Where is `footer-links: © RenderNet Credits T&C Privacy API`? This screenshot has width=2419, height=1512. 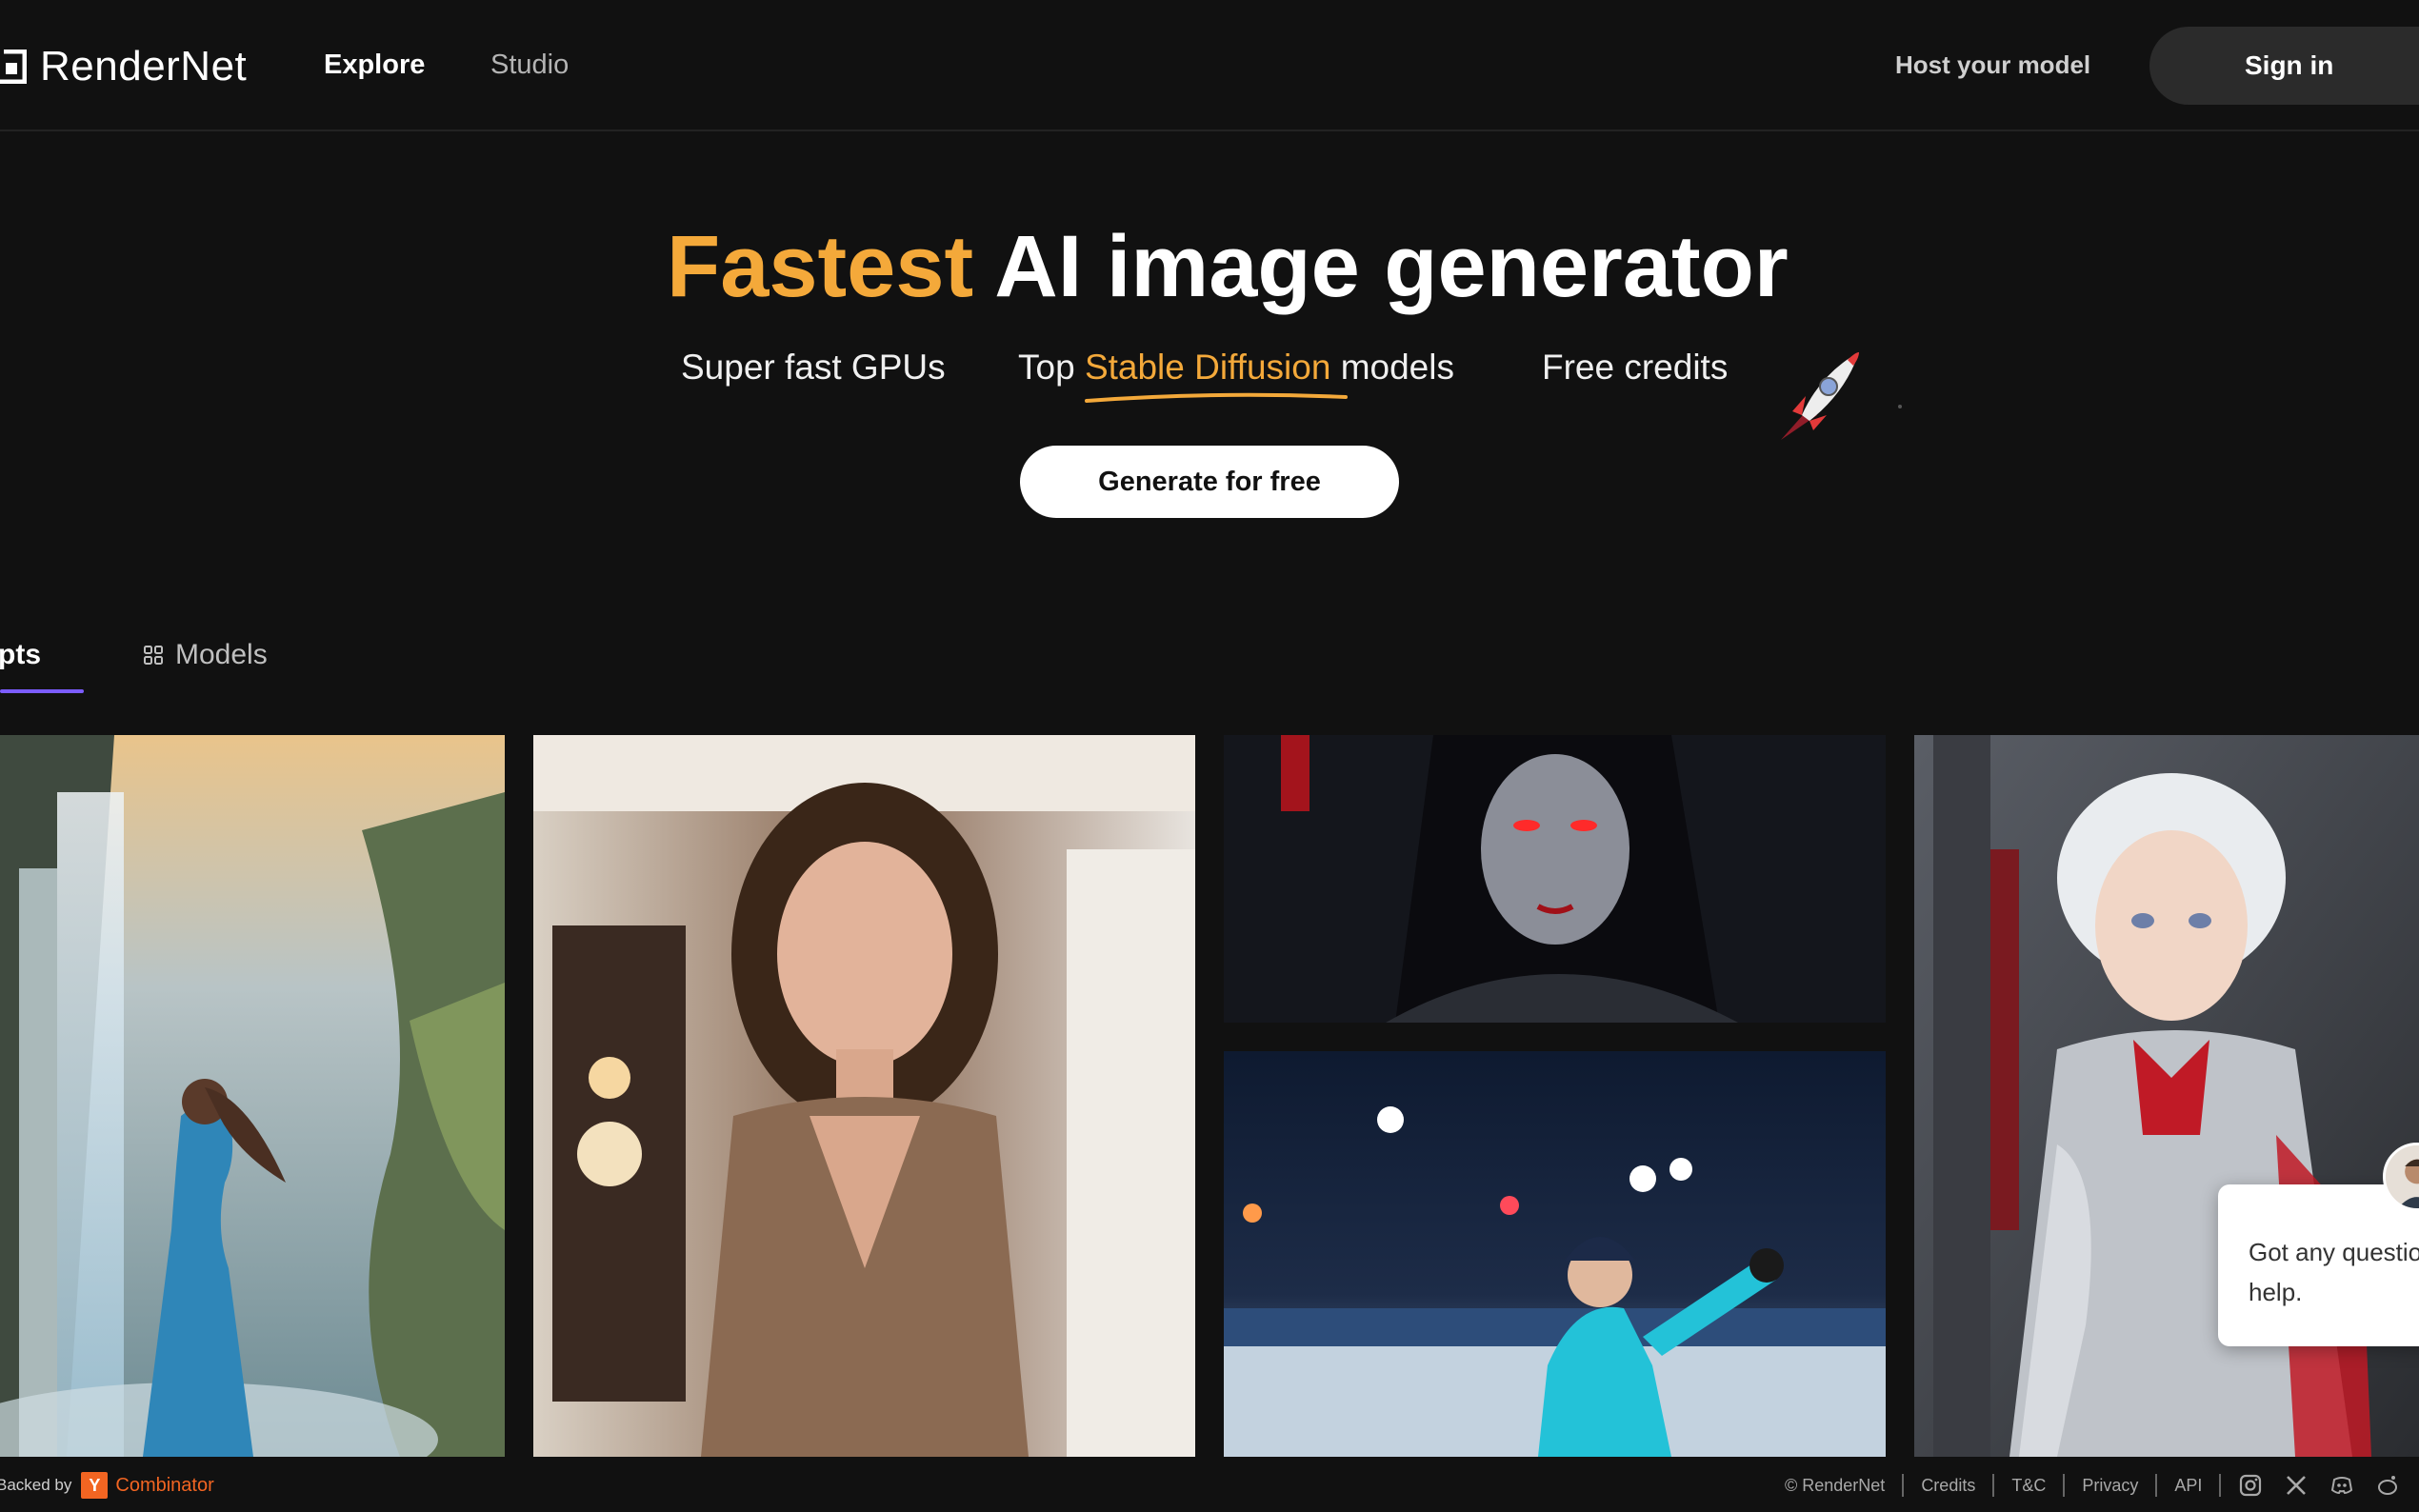 footer-links: © RenderNet Credits T&C Privacy API is located at coordinates (2092, 1485).